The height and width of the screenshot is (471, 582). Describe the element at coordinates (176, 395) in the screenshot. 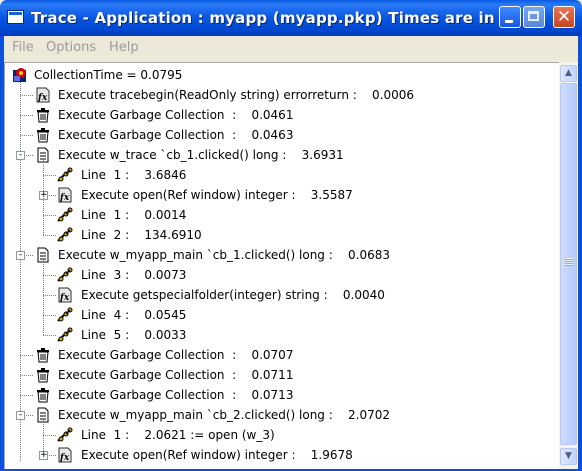

I see `tree-item-label: Execute Garbage Collection : 0.0713` at that location.